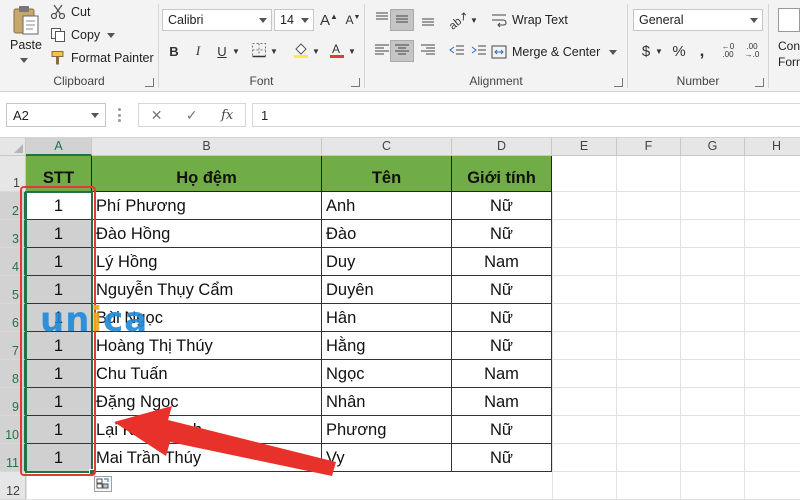 This screenshot has width=800, height=500. Describe the element at coordinates (526, 115) in the screenshot. I see `formula-input: 1` at that location.